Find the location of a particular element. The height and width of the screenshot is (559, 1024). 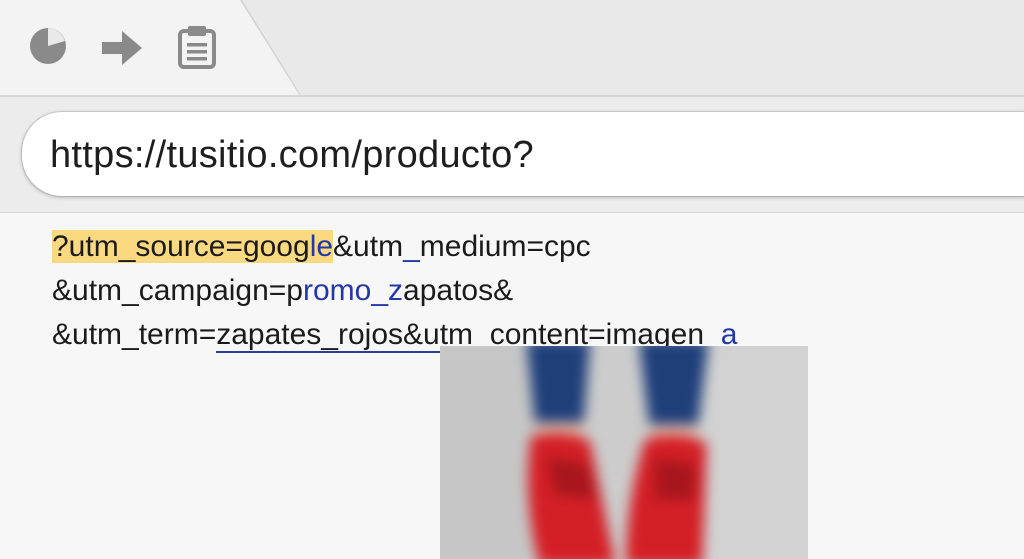

product-image-red-shoes is located at coordinates (624, 452).